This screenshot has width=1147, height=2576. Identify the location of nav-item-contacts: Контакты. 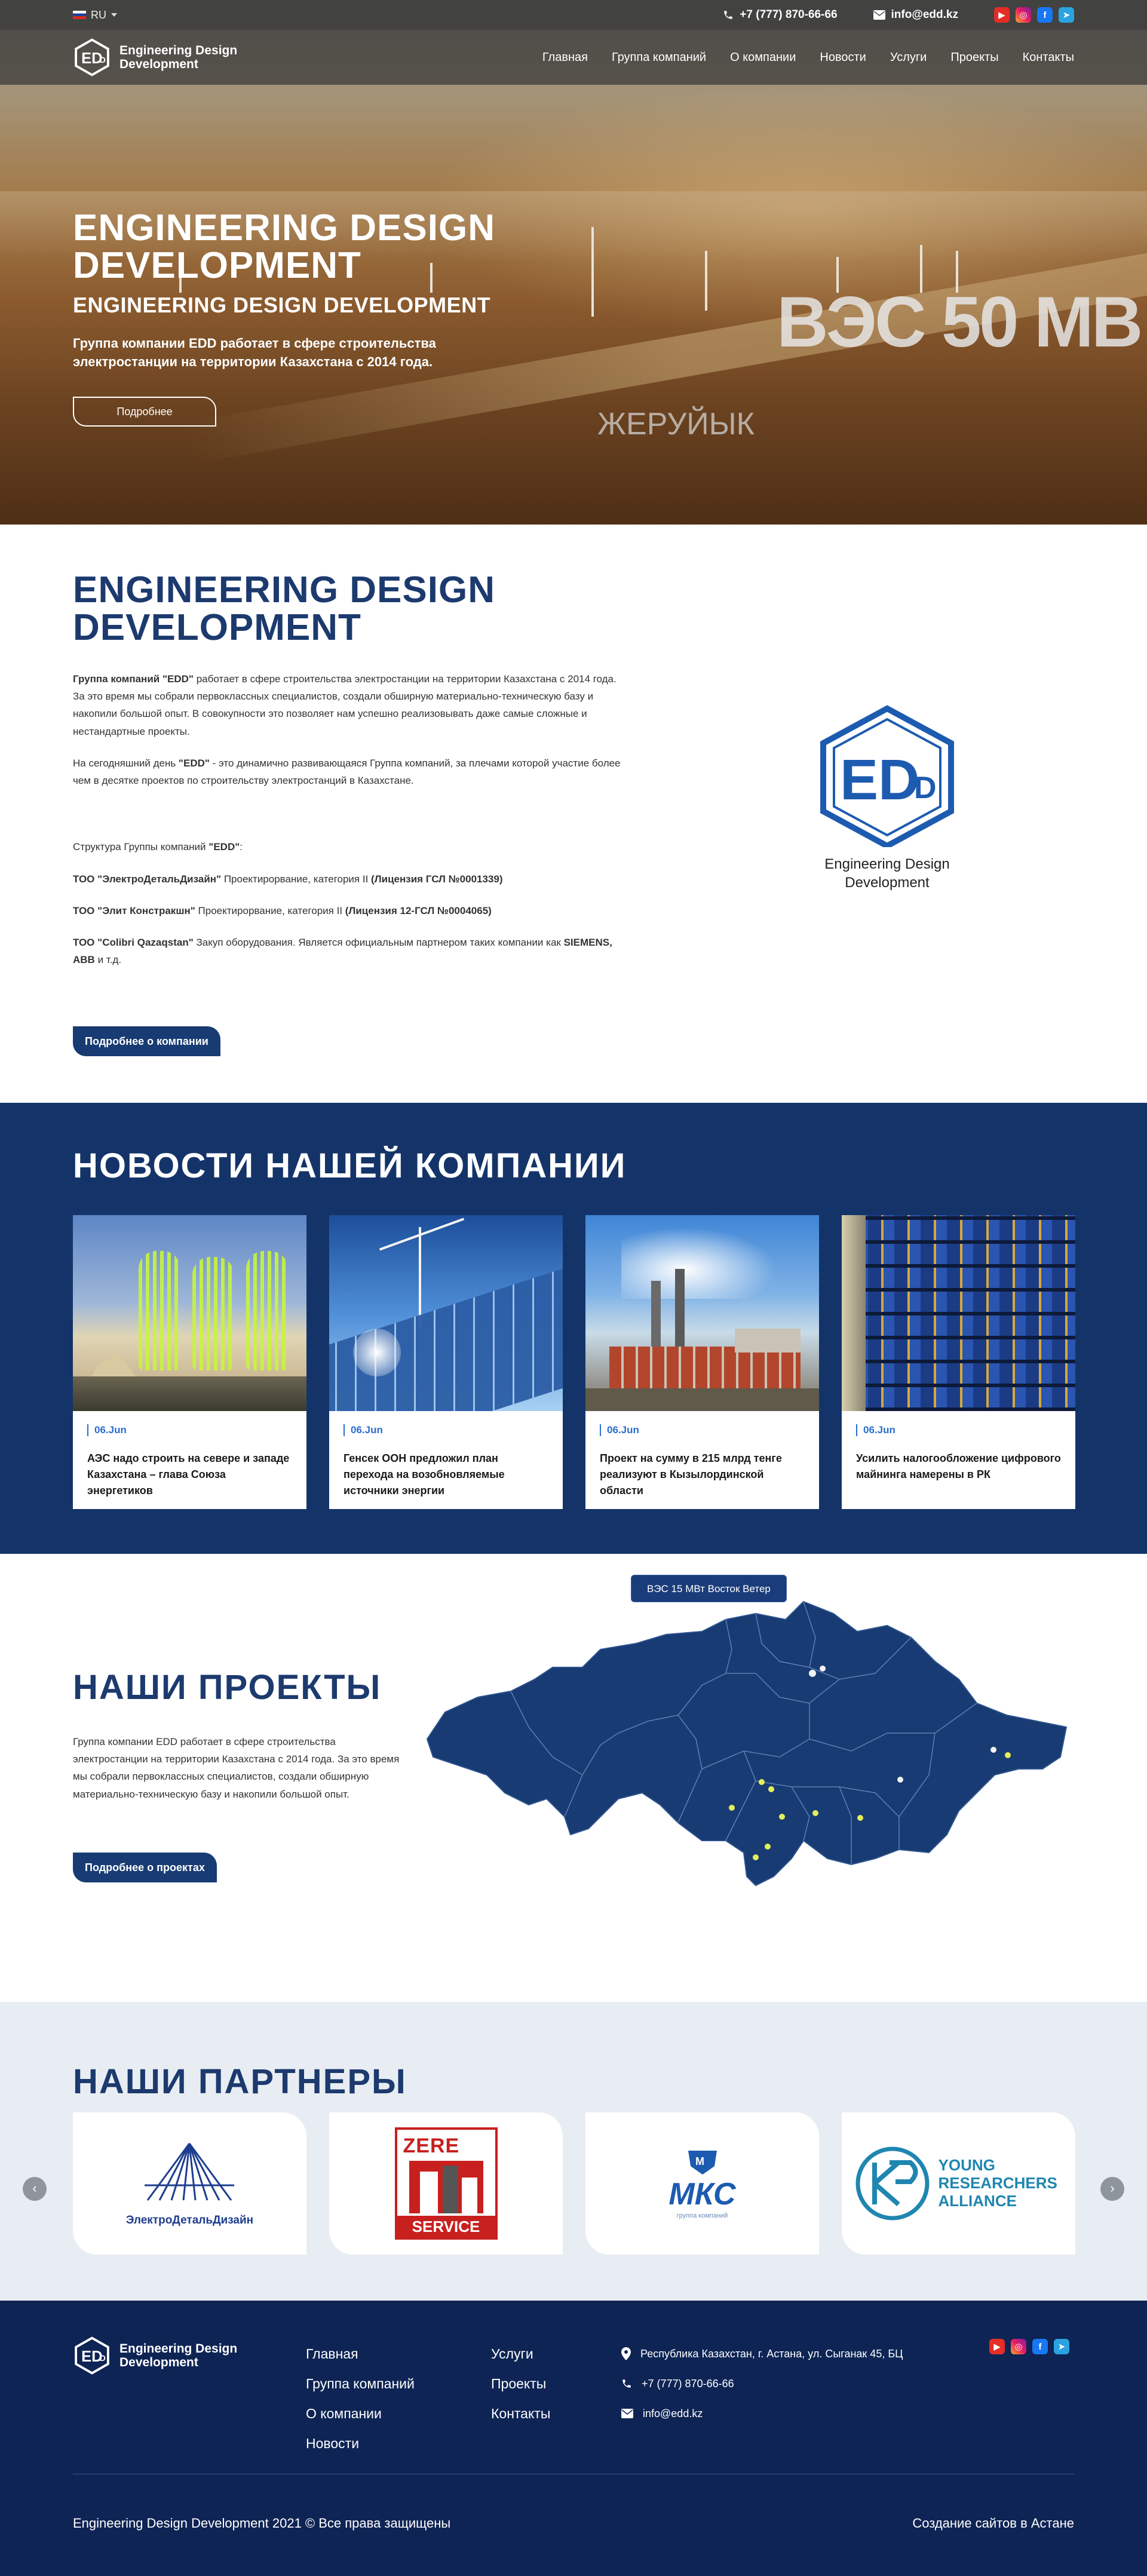
(1048, 58).